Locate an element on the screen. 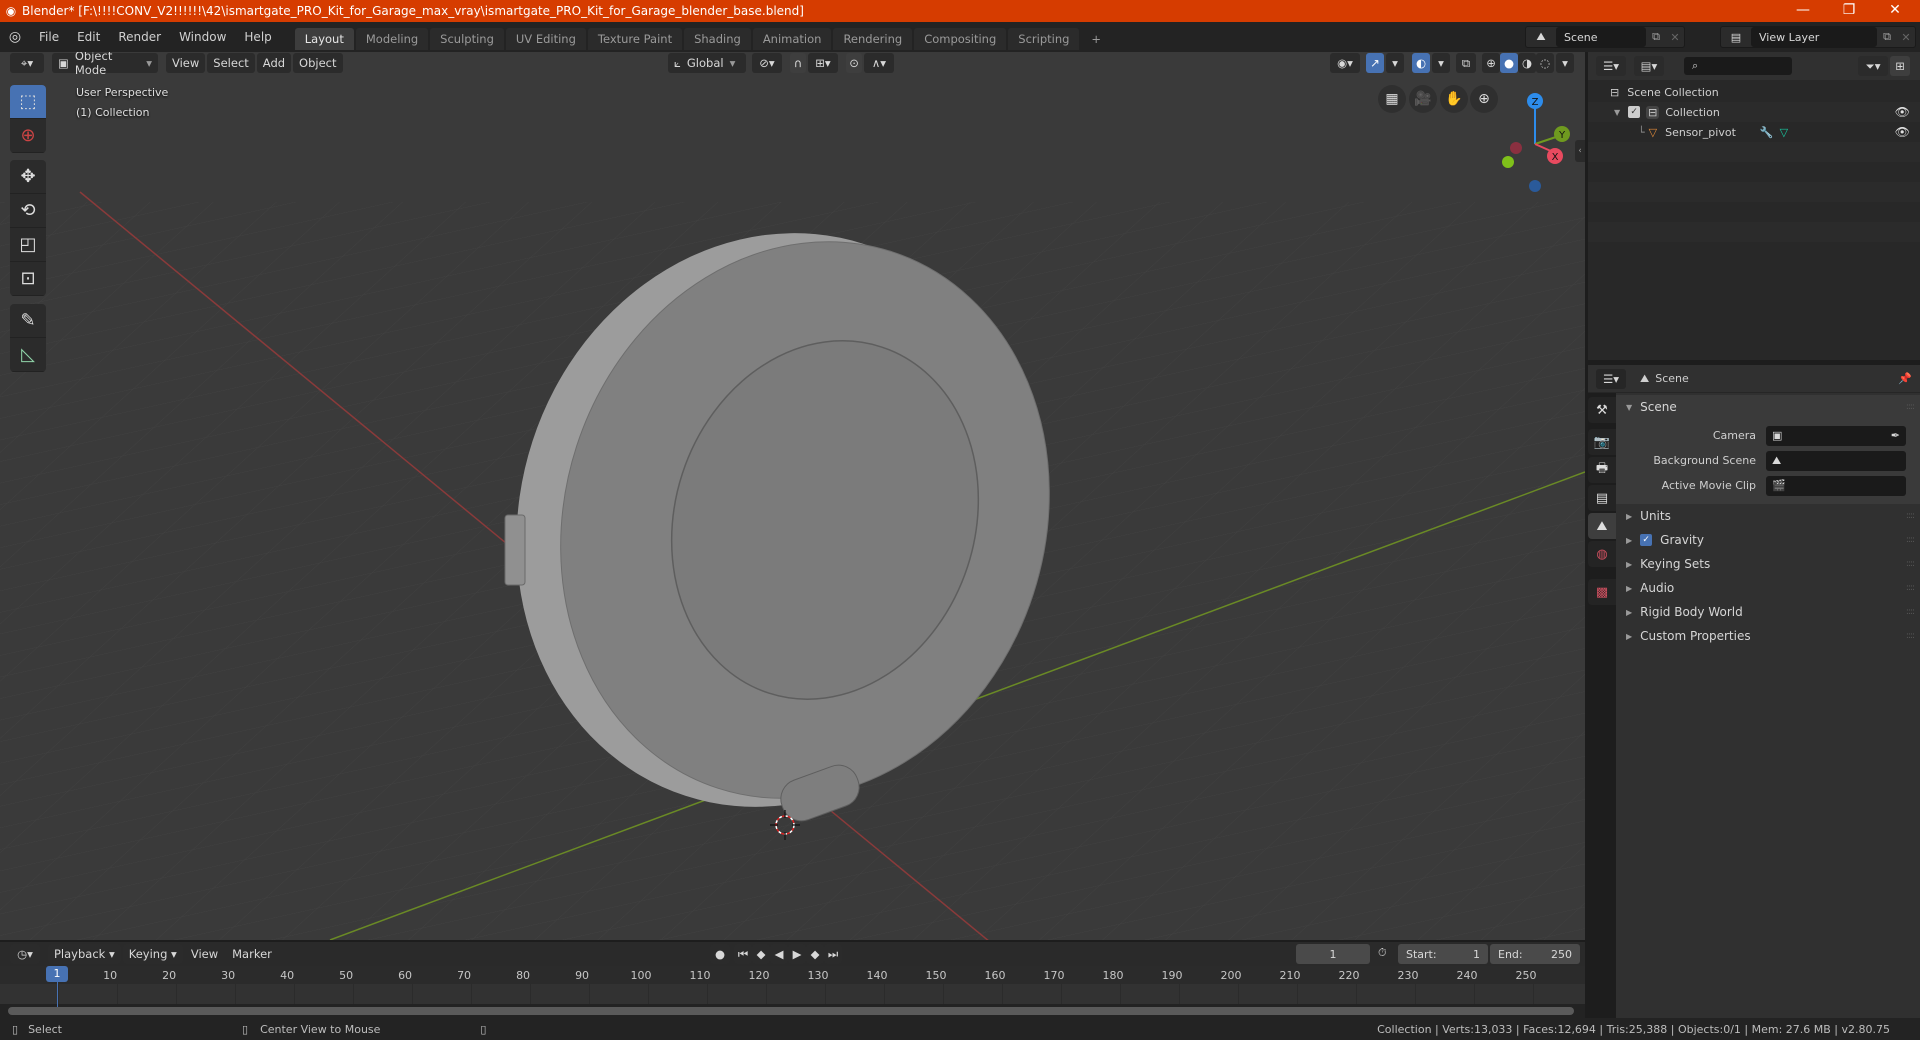 The image size is (1920, 1040). outliner-display-mode-icon: ☰▾ is located at coordinates (1611, 66).